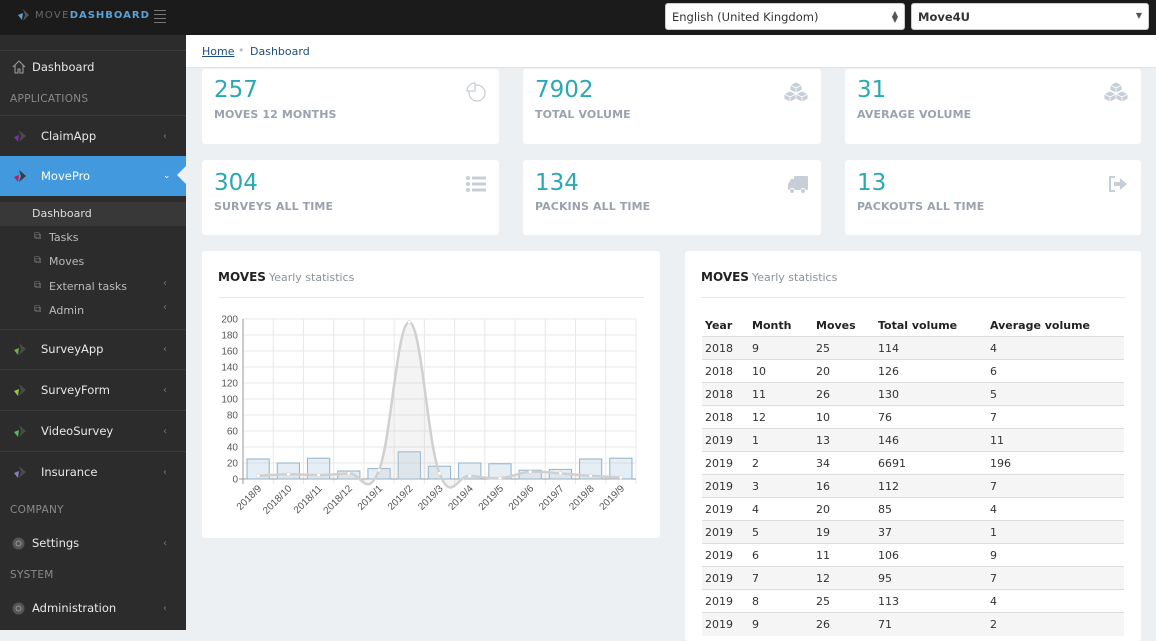 The image size is (1156, 641). I want to click on sidebar-item-label: MovePro, so click(66, 176).